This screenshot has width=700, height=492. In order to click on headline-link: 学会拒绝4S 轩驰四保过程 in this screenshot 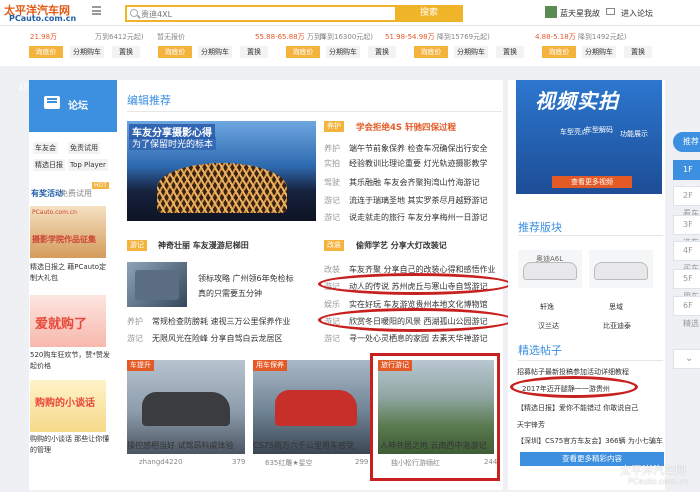, I will do `click(406, 127)`.